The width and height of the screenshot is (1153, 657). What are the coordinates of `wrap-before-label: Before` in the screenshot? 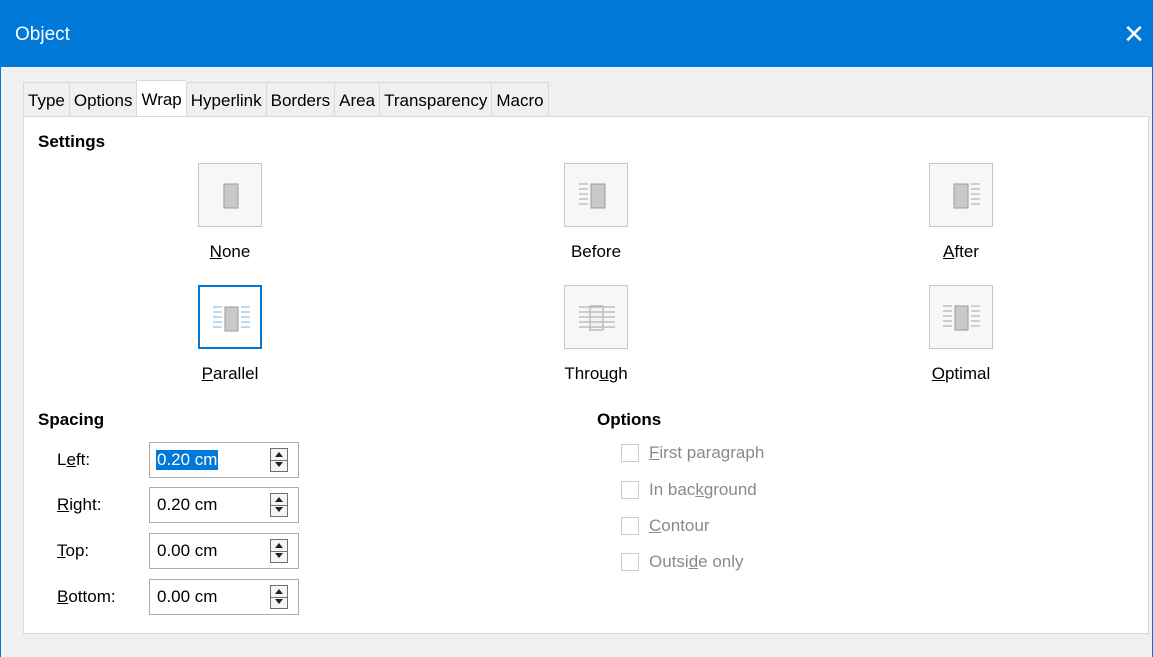 It's located at (596, 251).